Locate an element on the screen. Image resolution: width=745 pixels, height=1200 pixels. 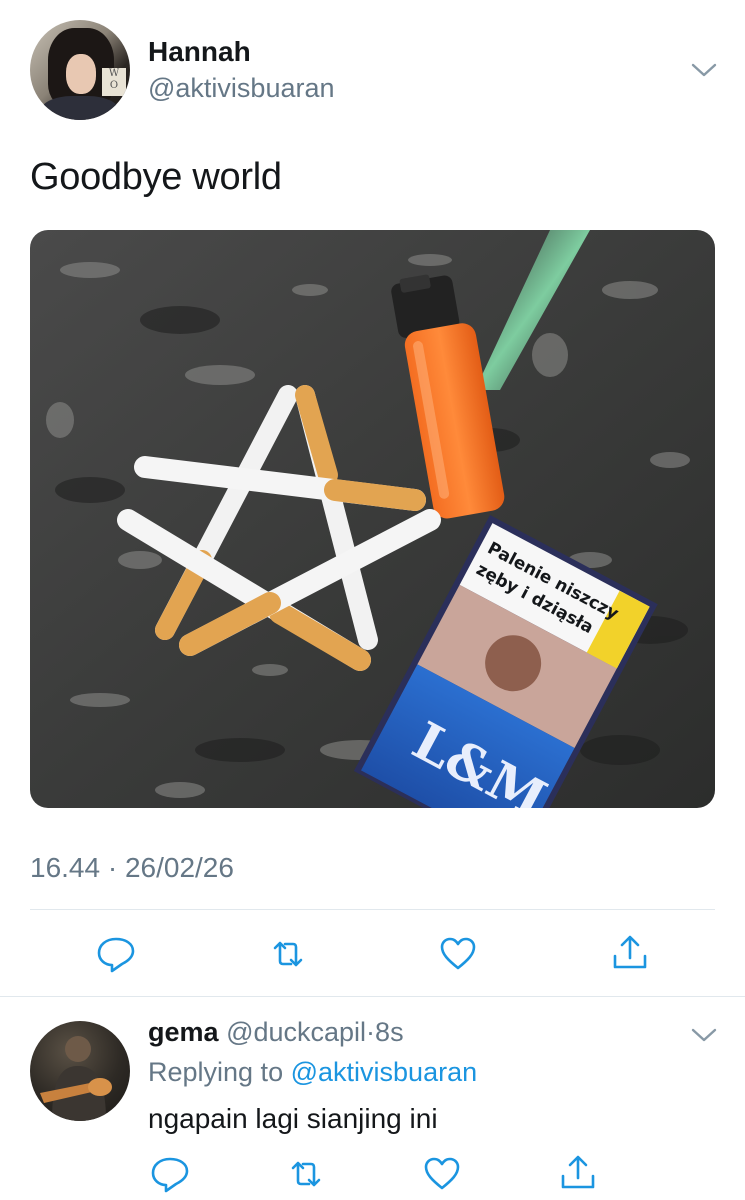
author-avatar: WO is located at coordinates (80, 70).